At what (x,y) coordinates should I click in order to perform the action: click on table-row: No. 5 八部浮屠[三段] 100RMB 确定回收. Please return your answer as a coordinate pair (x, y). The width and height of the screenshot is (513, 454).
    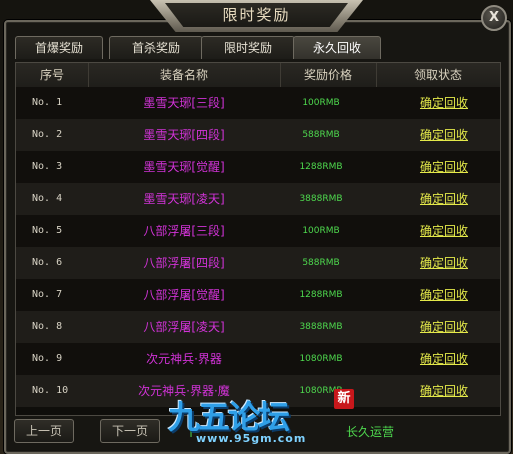
    Looking at the image, I should click on (258, 231).